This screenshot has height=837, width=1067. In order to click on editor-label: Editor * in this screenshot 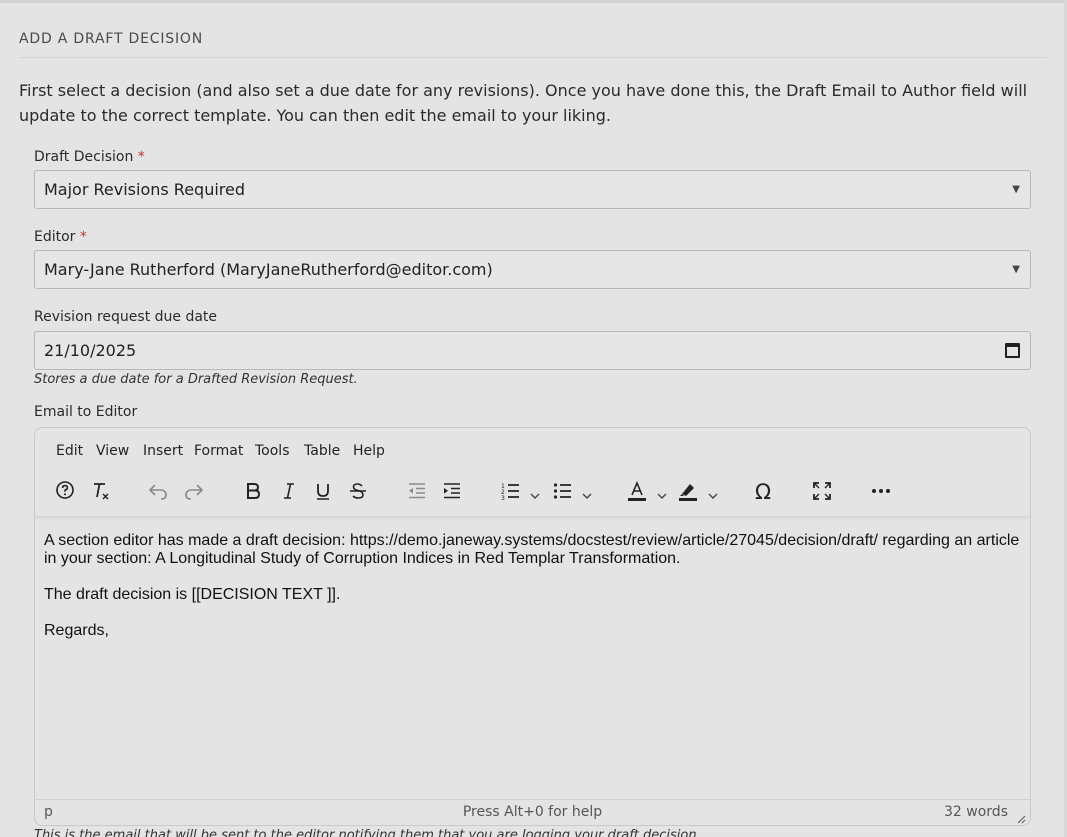, I will do `click(60, 237)`.